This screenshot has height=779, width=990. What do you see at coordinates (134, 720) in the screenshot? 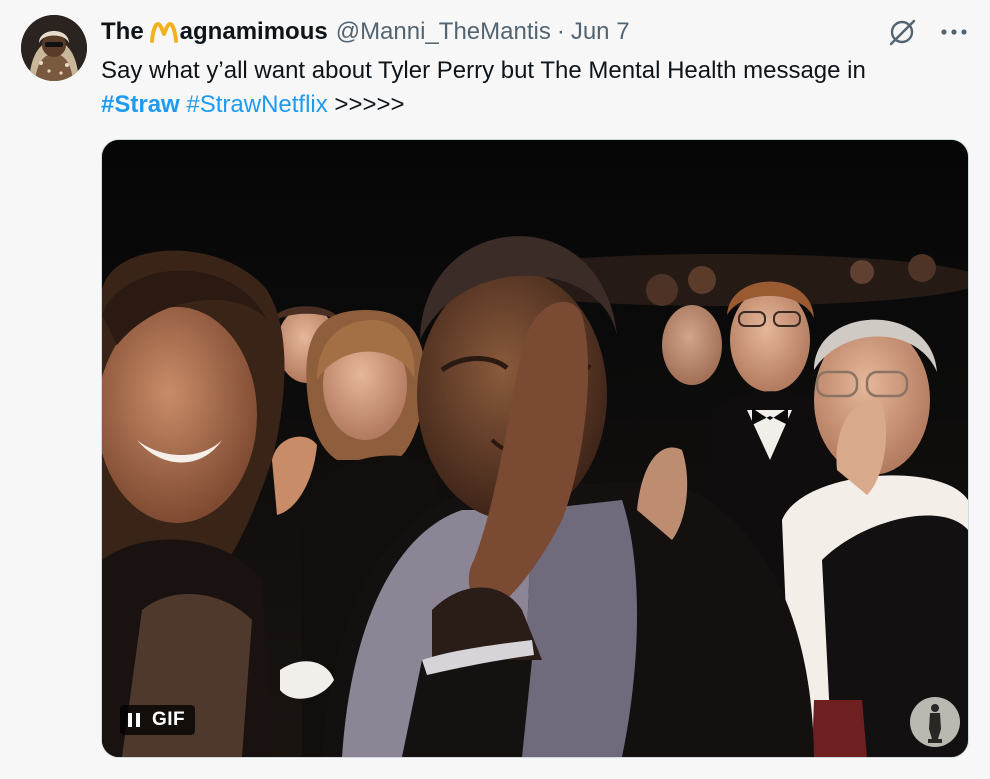
I see `pause-icon` at bounding box center [134, 720].